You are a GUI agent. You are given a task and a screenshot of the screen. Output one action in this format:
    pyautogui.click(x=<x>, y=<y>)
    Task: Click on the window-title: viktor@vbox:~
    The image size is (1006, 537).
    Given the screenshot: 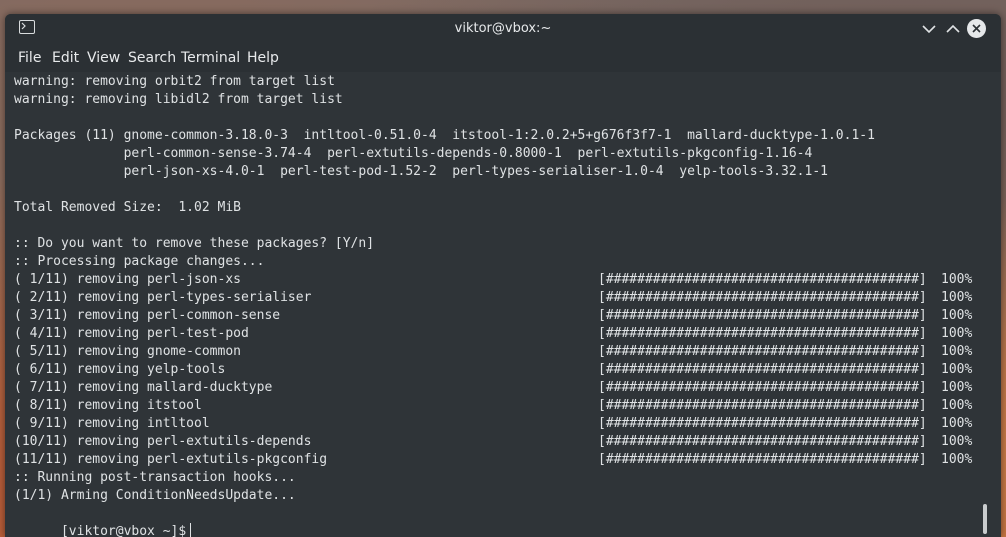 What is the action you would take?
    pyautogui.click(x=503, y=28)
    